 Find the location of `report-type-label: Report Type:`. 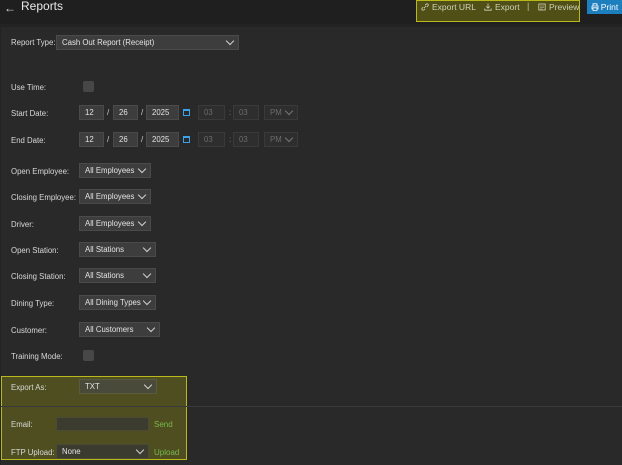

report-type-label: Report Type: is located at coordinates (33, 42).